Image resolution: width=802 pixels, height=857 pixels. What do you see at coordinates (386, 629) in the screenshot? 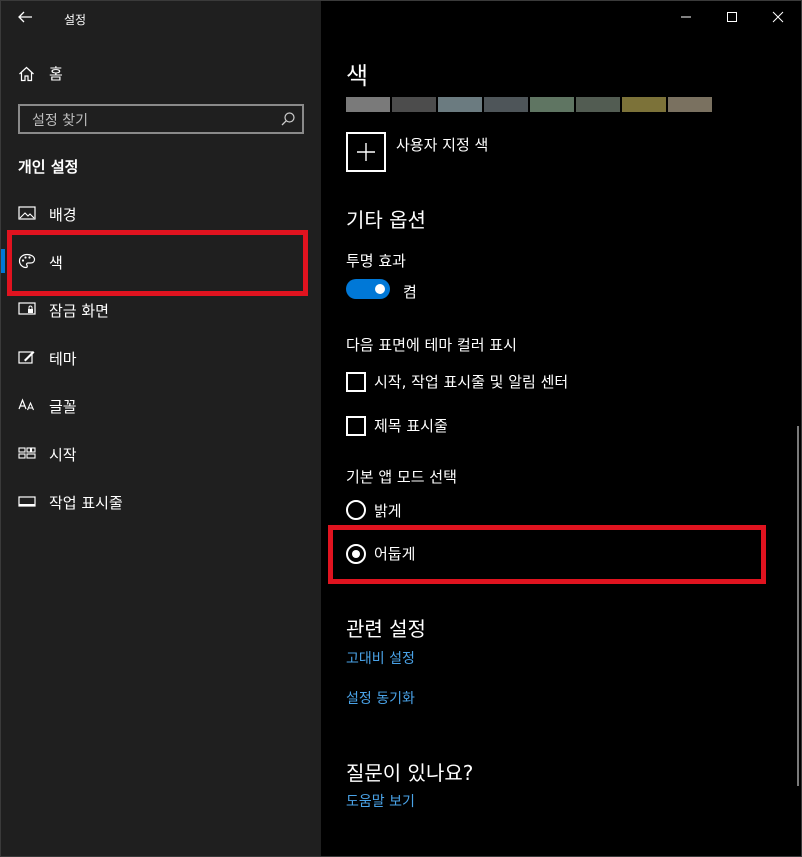
I see `related-settings-heading: 관련 설정` at bounding box center [386, 629].